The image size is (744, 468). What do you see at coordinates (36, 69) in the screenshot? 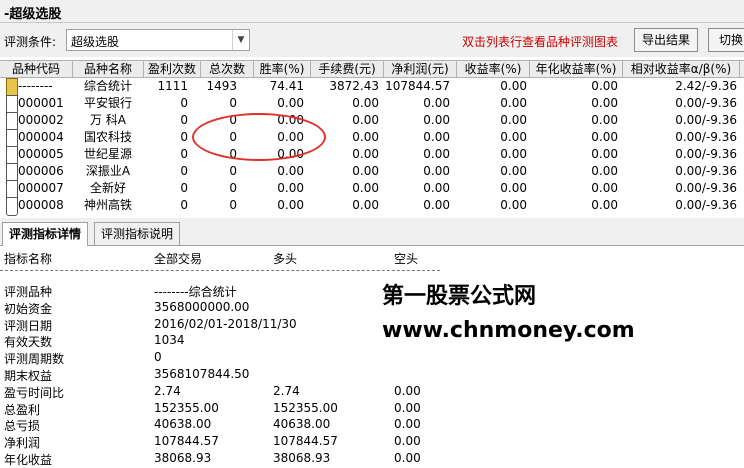
I see `col-code: 品种代码` at bounding box center [36, 69].